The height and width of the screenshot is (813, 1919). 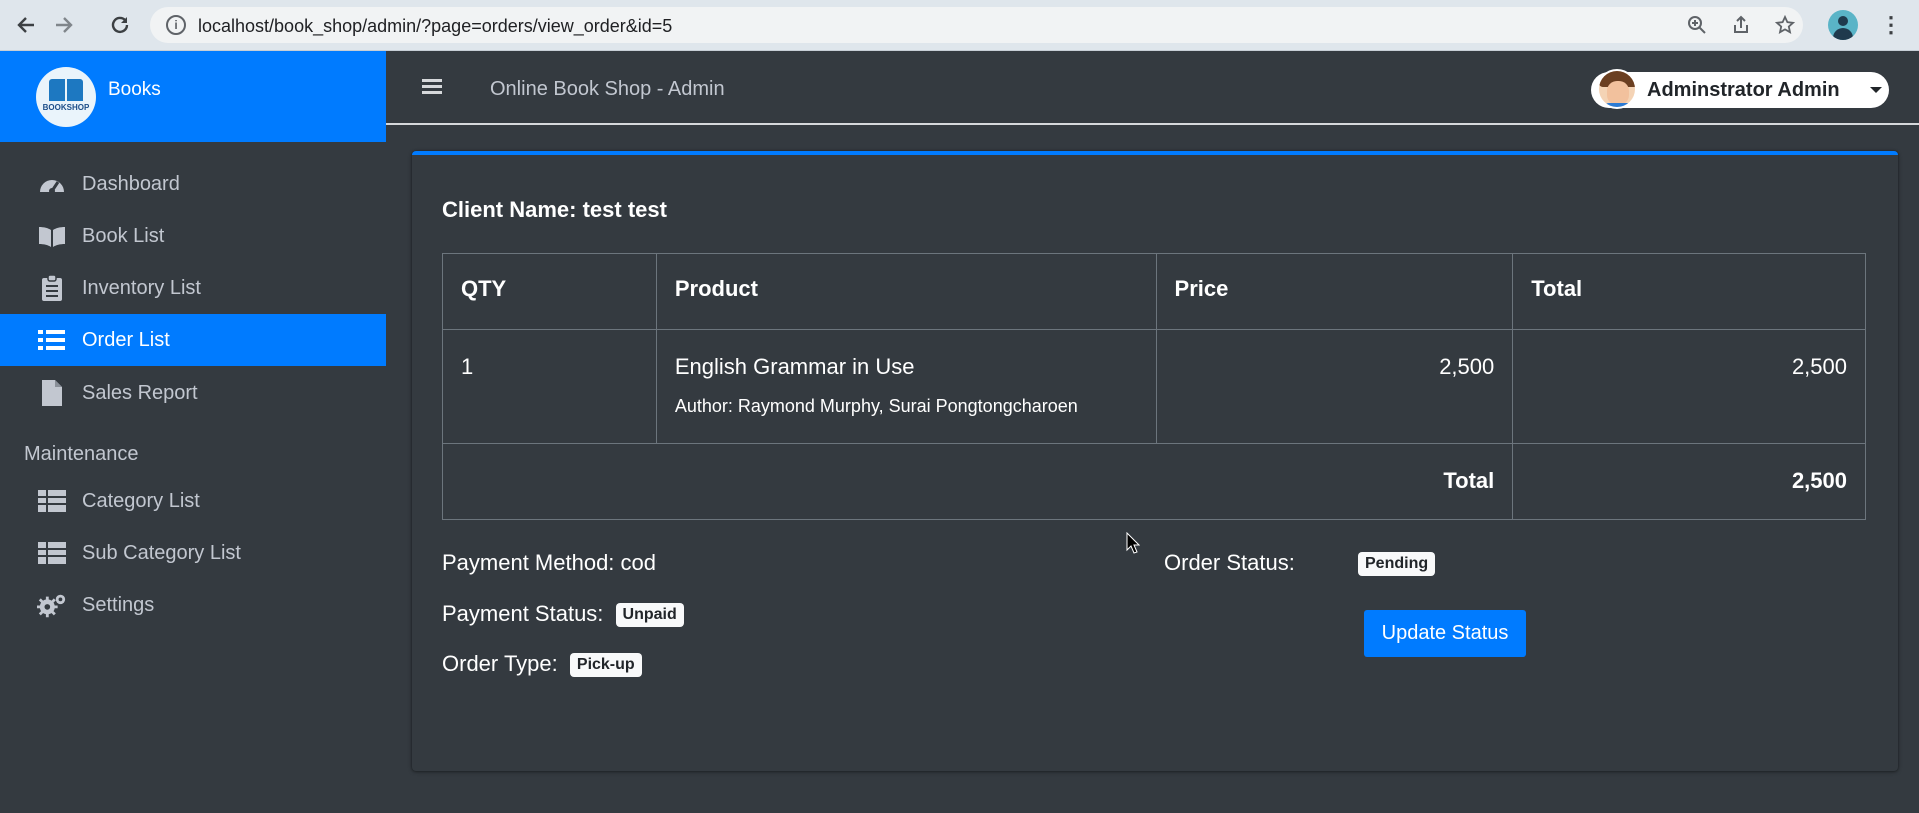 I want to click on order-type-row: Order Type: Pick-up, so click(x=542, y=664).